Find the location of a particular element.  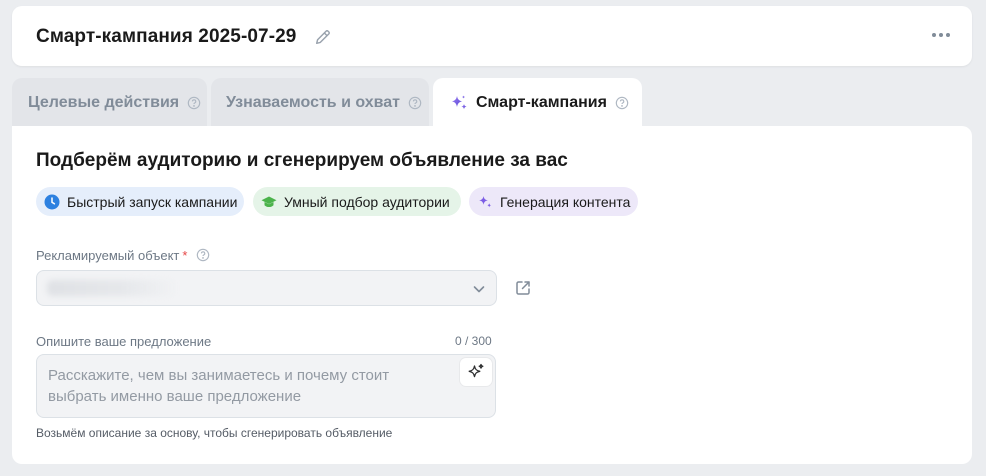

tab-awareness-reach: Узнаваемость и охват is located at coordinates (320, 103).